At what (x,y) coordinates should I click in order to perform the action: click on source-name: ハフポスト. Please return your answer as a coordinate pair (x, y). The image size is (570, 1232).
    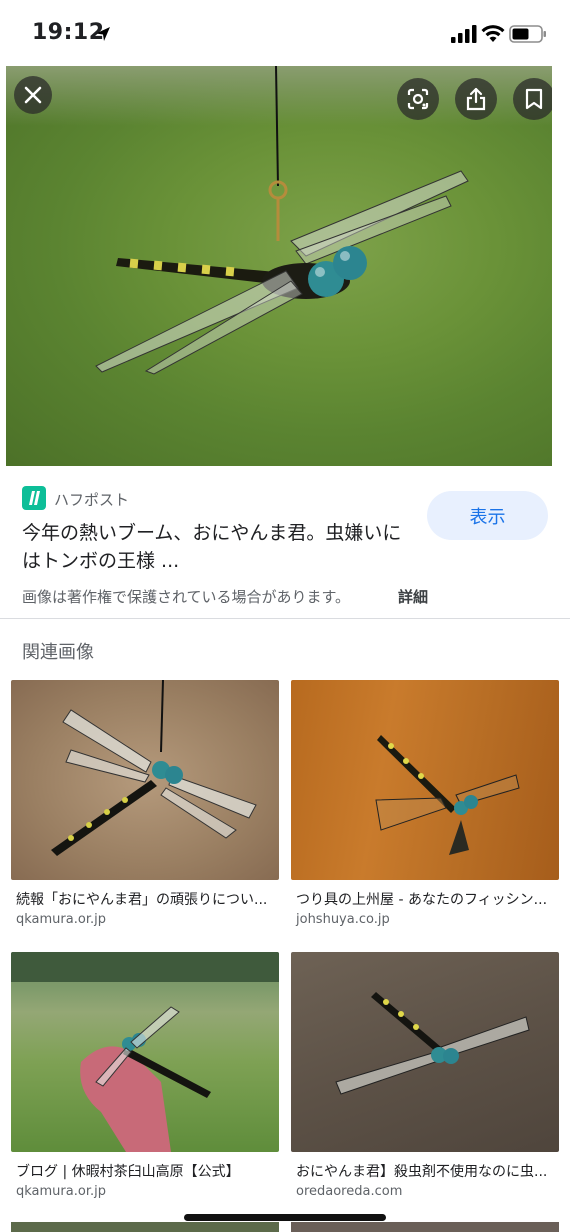
    Looking at the image, I should click on (91, 499).